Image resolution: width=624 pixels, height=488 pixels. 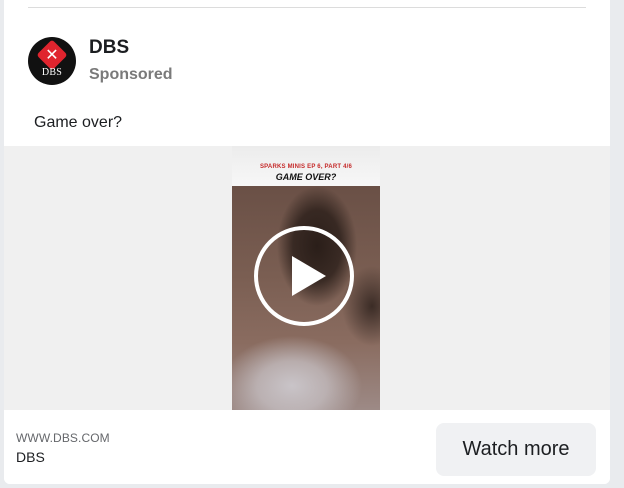 What do you see at coordinates (78, 122) in the screenshot?
I see `post-caption: Game over?` at bounding box center [78, 122].